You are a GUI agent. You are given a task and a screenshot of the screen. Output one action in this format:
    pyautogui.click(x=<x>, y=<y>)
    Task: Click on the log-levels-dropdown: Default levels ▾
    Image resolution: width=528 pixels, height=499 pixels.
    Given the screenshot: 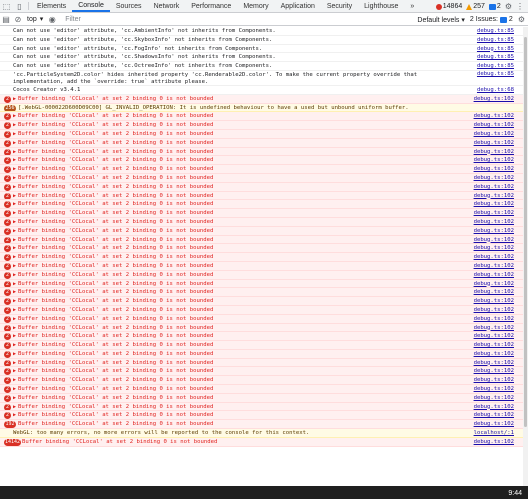 What is the action you would take?
    pyautogui.click(x=441, y=20)
    